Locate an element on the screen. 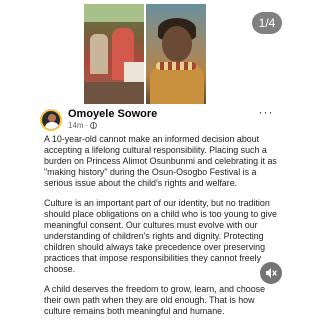 This screenshot has width=320, height=326. festival-crowd-photo is located at coordinates (114, 54).